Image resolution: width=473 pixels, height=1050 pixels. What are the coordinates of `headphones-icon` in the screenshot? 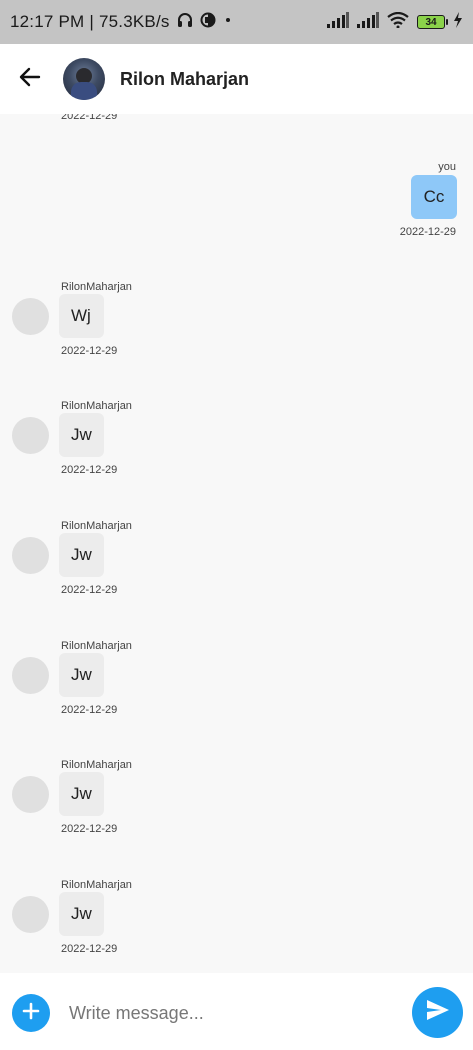 It's located at (185, 22).